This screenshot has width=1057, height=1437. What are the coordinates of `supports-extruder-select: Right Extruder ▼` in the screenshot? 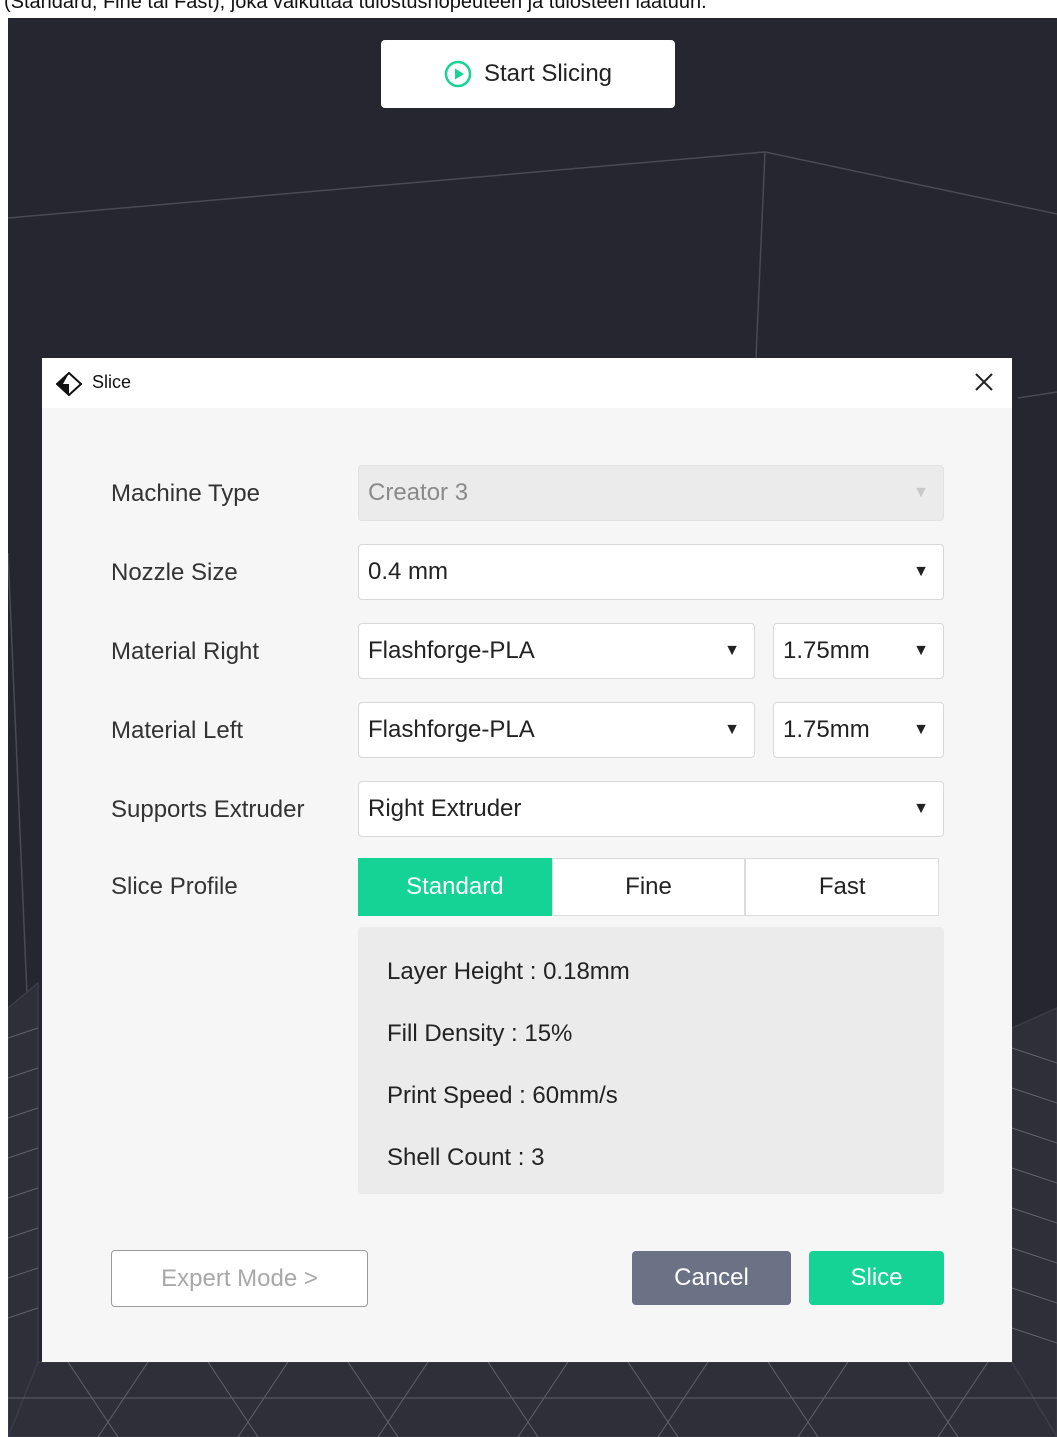 It's located at (651, 809).